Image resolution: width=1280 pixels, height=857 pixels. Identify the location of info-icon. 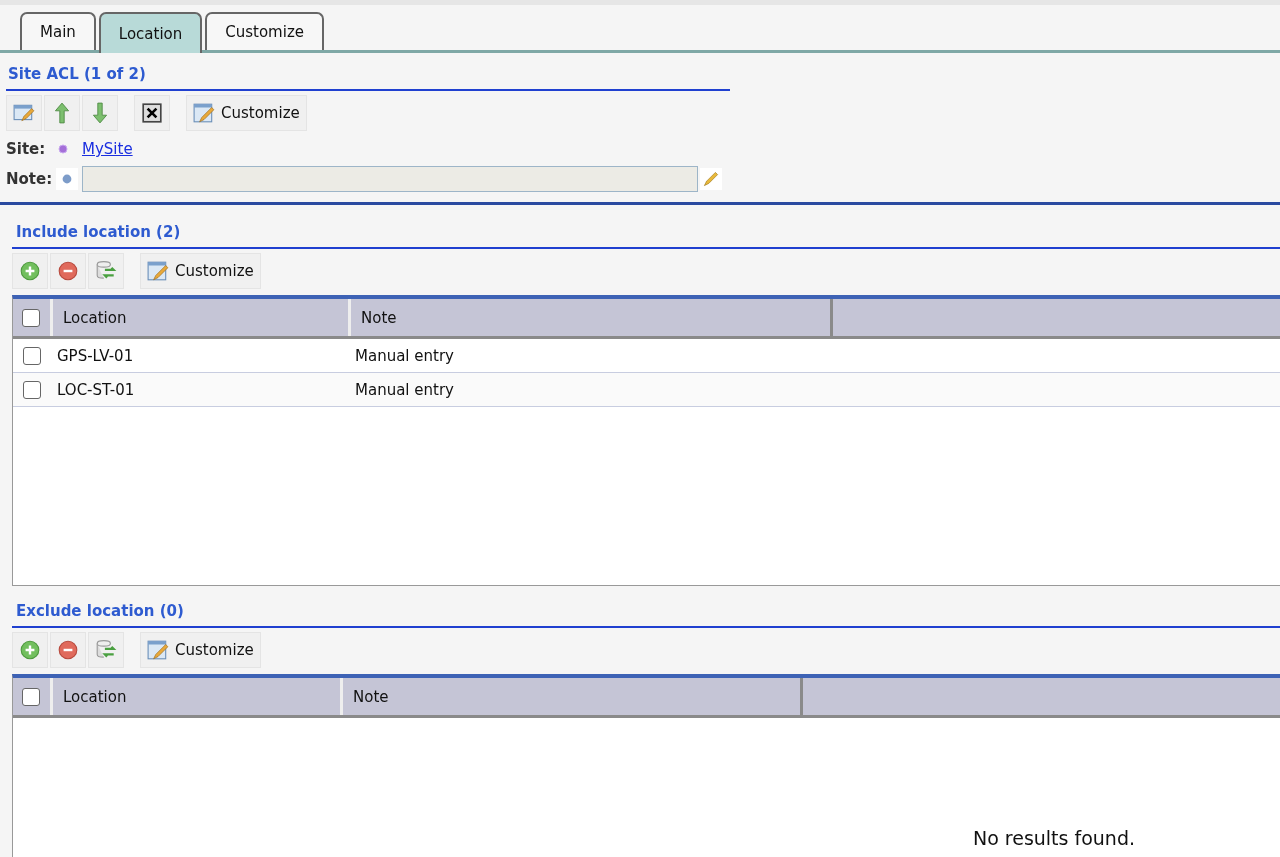
(67, 179).